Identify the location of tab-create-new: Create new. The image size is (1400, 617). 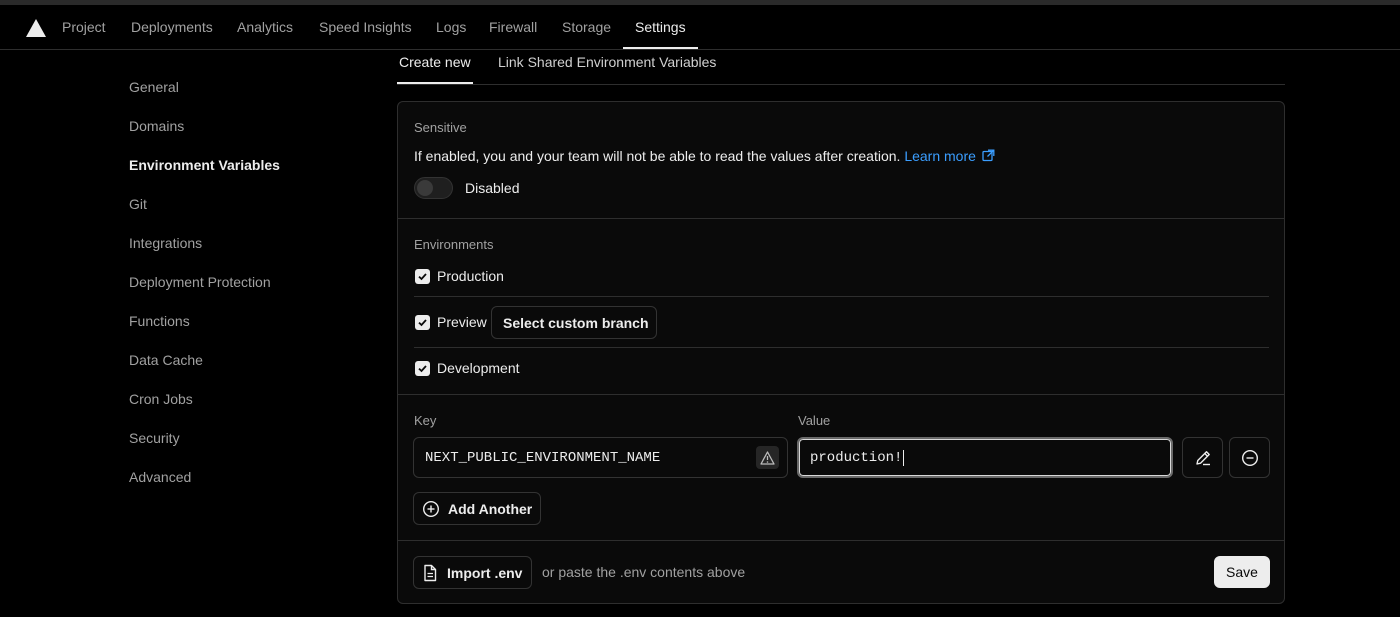
(435, 62).